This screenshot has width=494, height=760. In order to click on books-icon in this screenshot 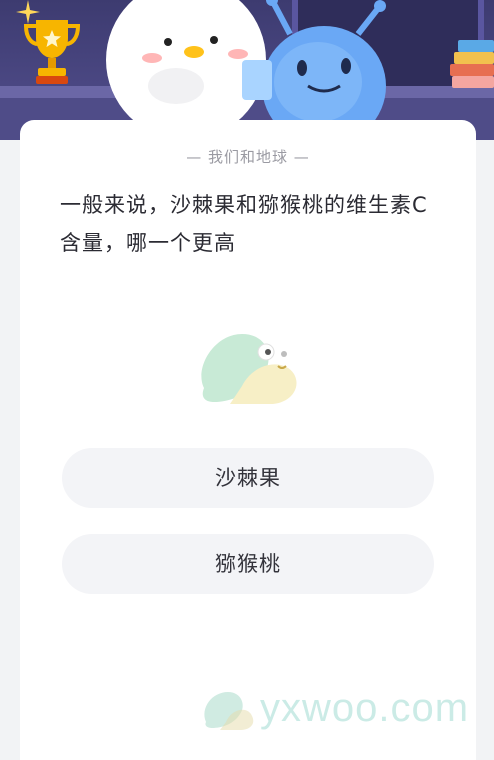, I will do `click(472, 64)`.